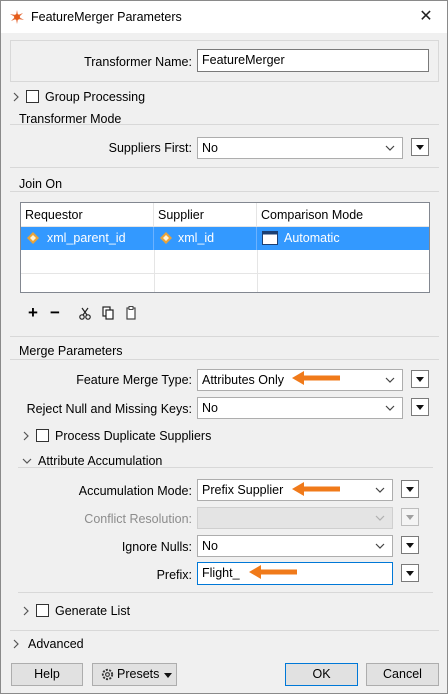 This screenshot has height=694, width=448. Describe the element at coordinates (300, 148) in the screenshot. I see `suppliers-first-select: No` at that location.